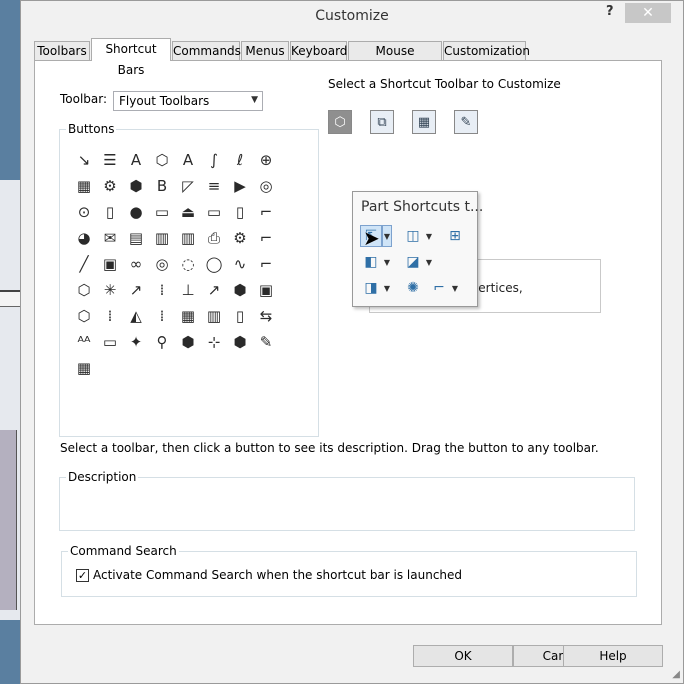 Image resolution: width=684 pixels, height=684 pixels. I want to click on help-icon: ?, so click(610, 11).